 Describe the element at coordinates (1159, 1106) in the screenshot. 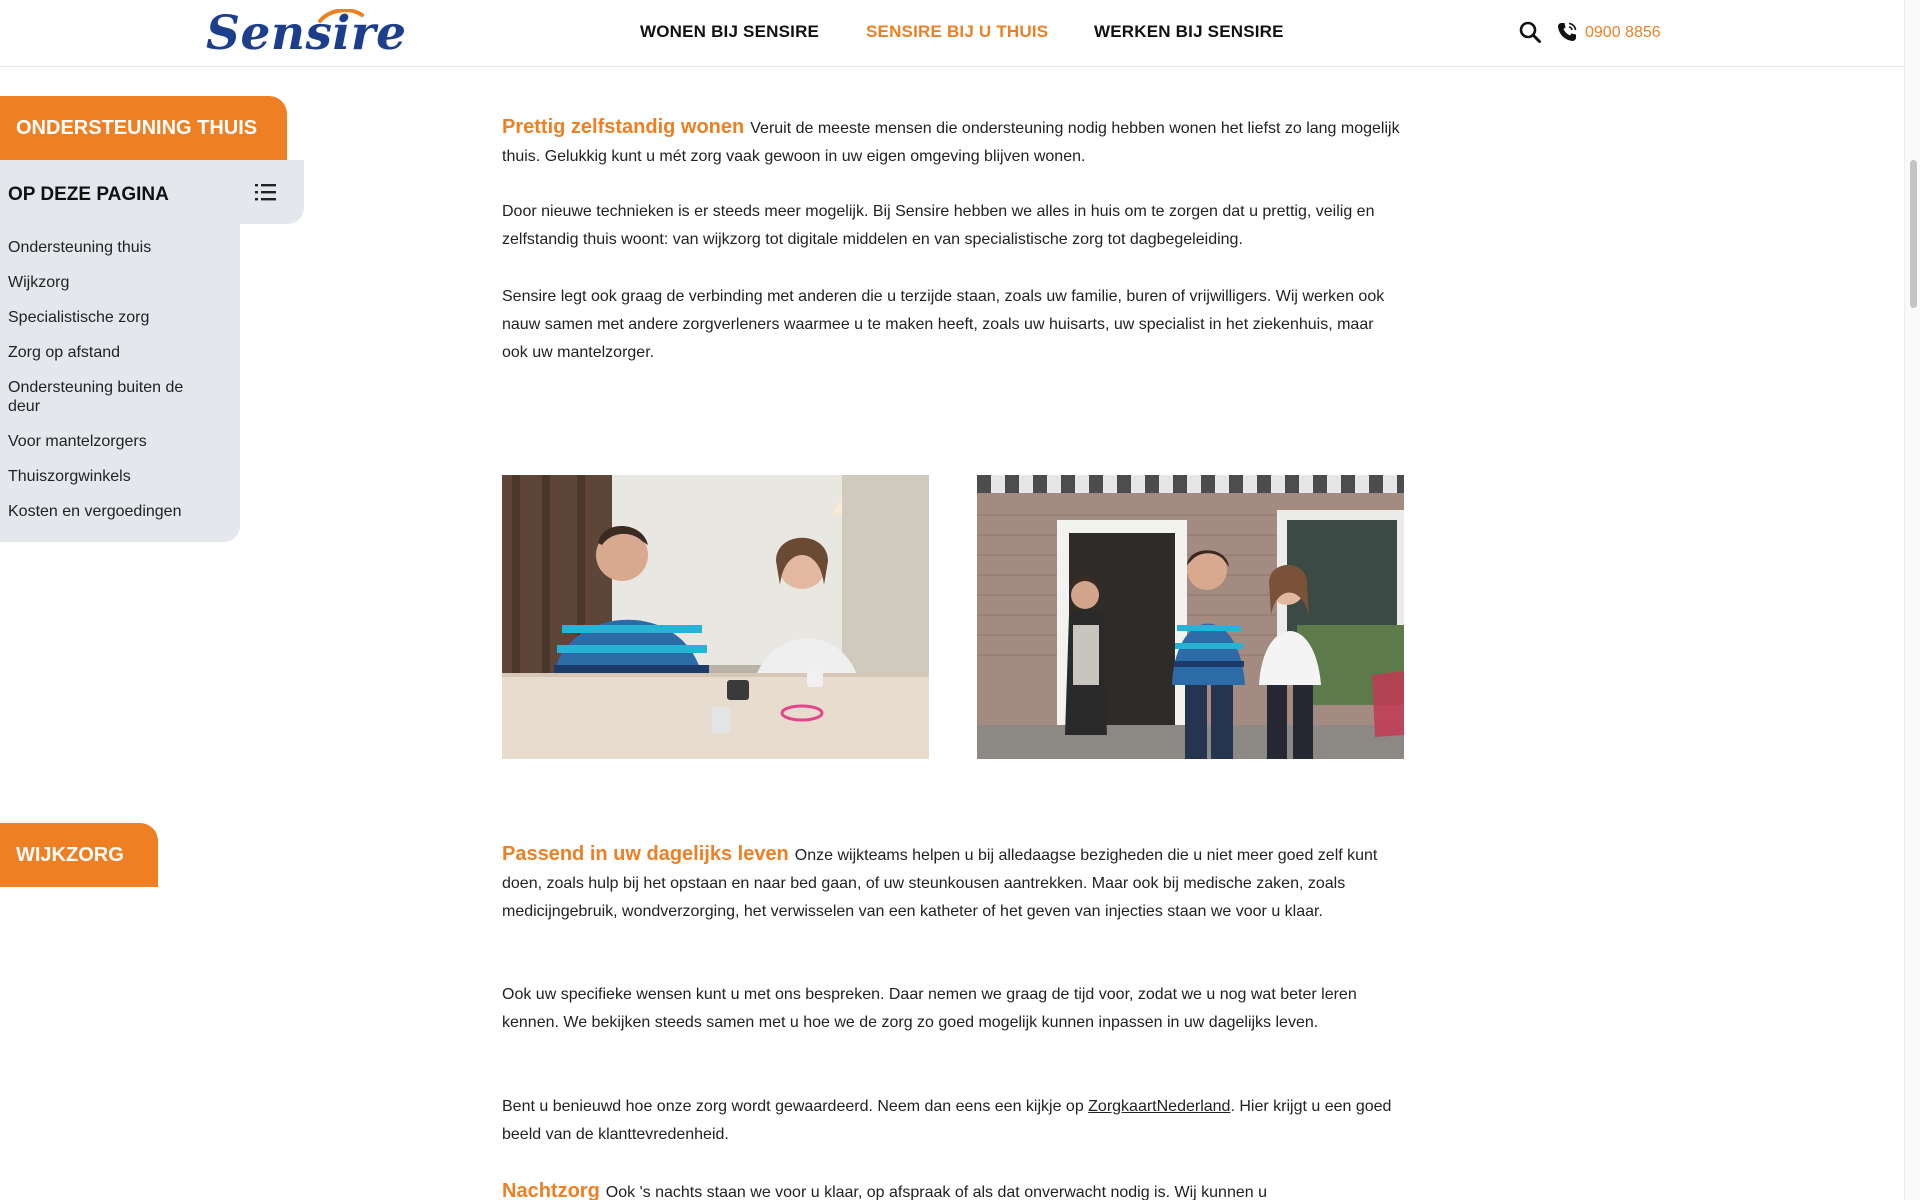

I see `zorgkaartnederland-link: ZorgkaartNederland` at that location.